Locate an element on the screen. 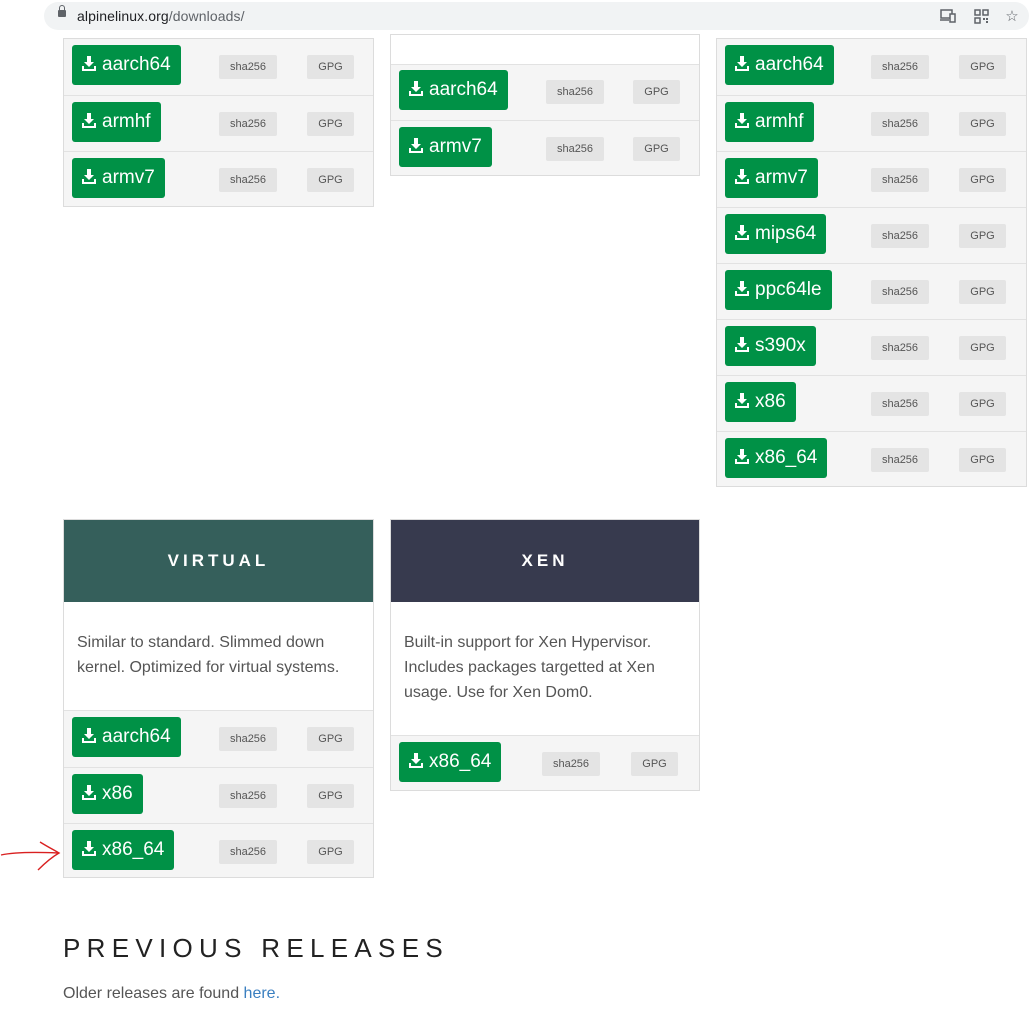 This screenshot has width=1033, height=1029. qr-code-icon is located at coordinates (981, 16).